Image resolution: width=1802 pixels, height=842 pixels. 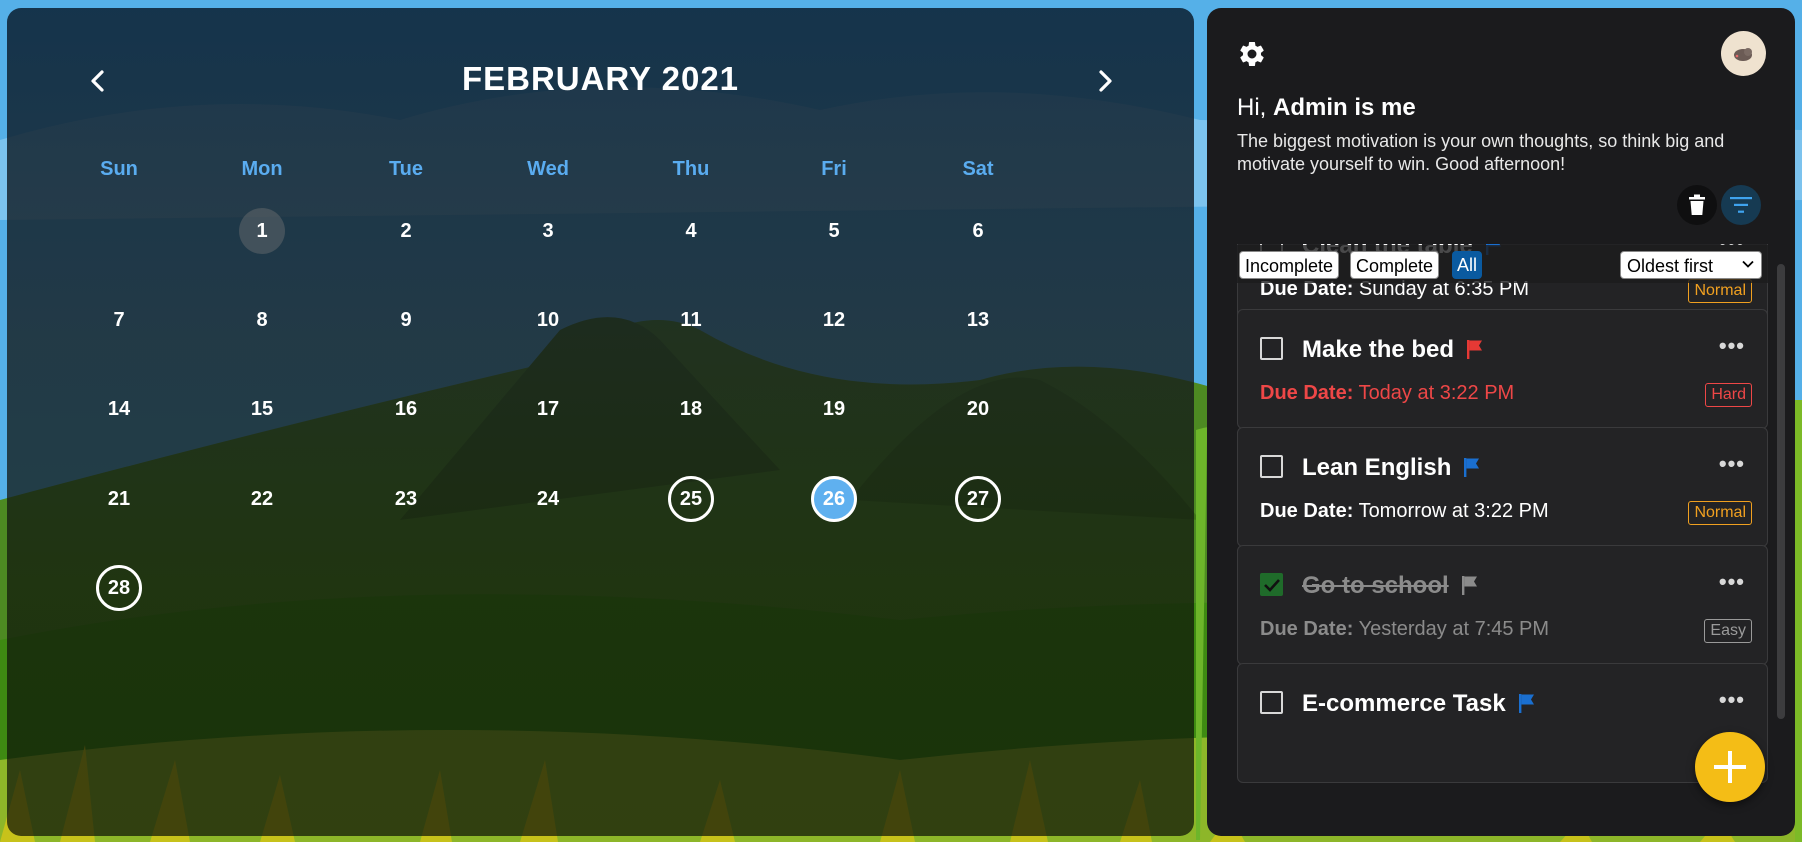 What do you see at coordinates (834, 409) in the screenshot?
I see `calendar-day-19: 19` at bounding box center [834, 409].